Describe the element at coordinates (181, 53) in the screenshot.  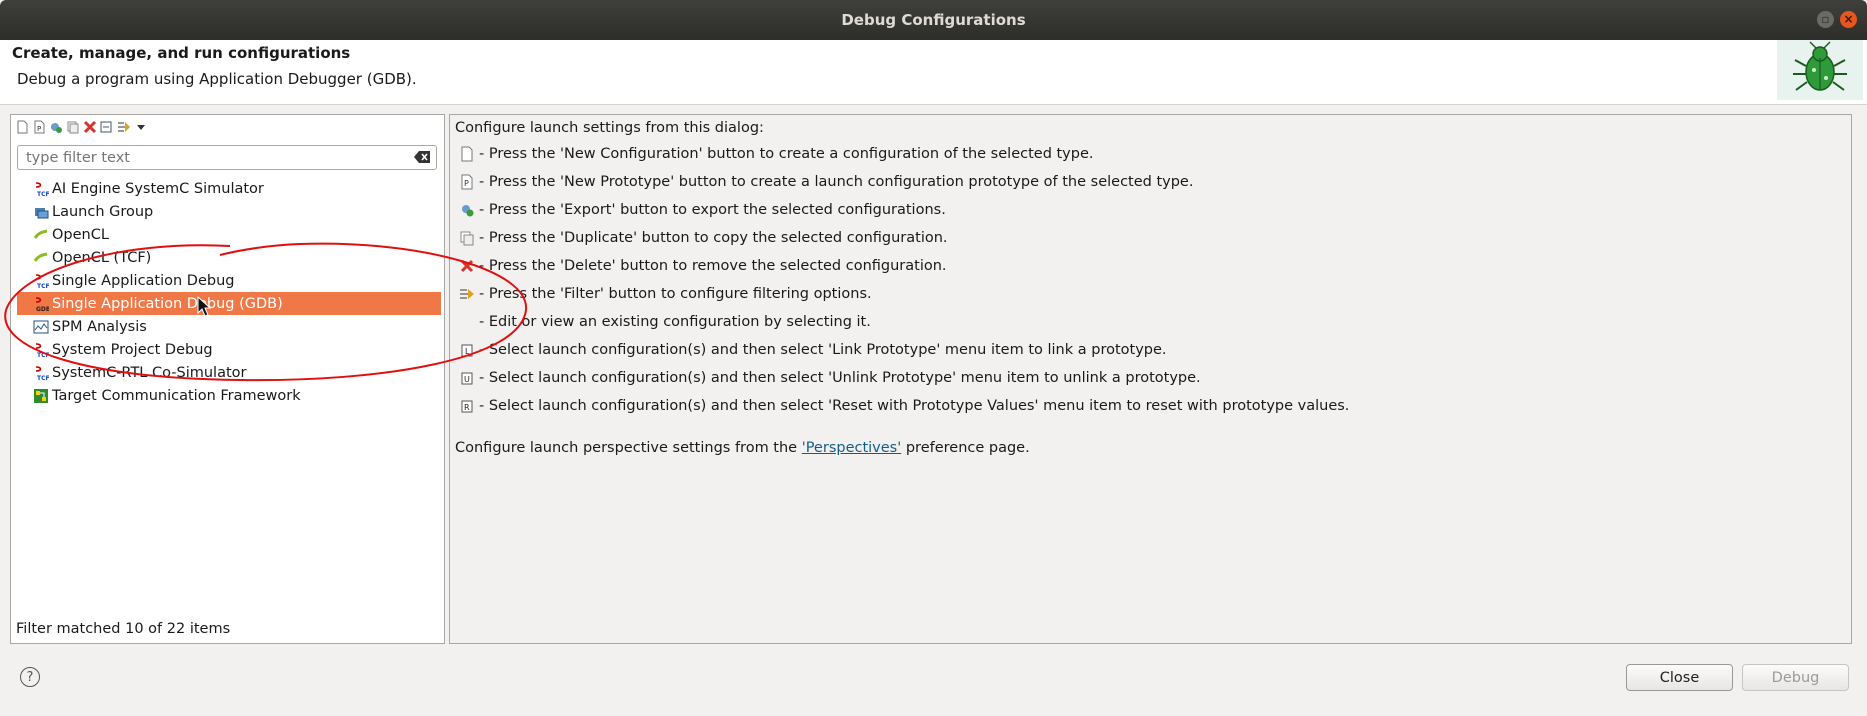
I see `header-title: Create, manage, and run configurations` at that location.